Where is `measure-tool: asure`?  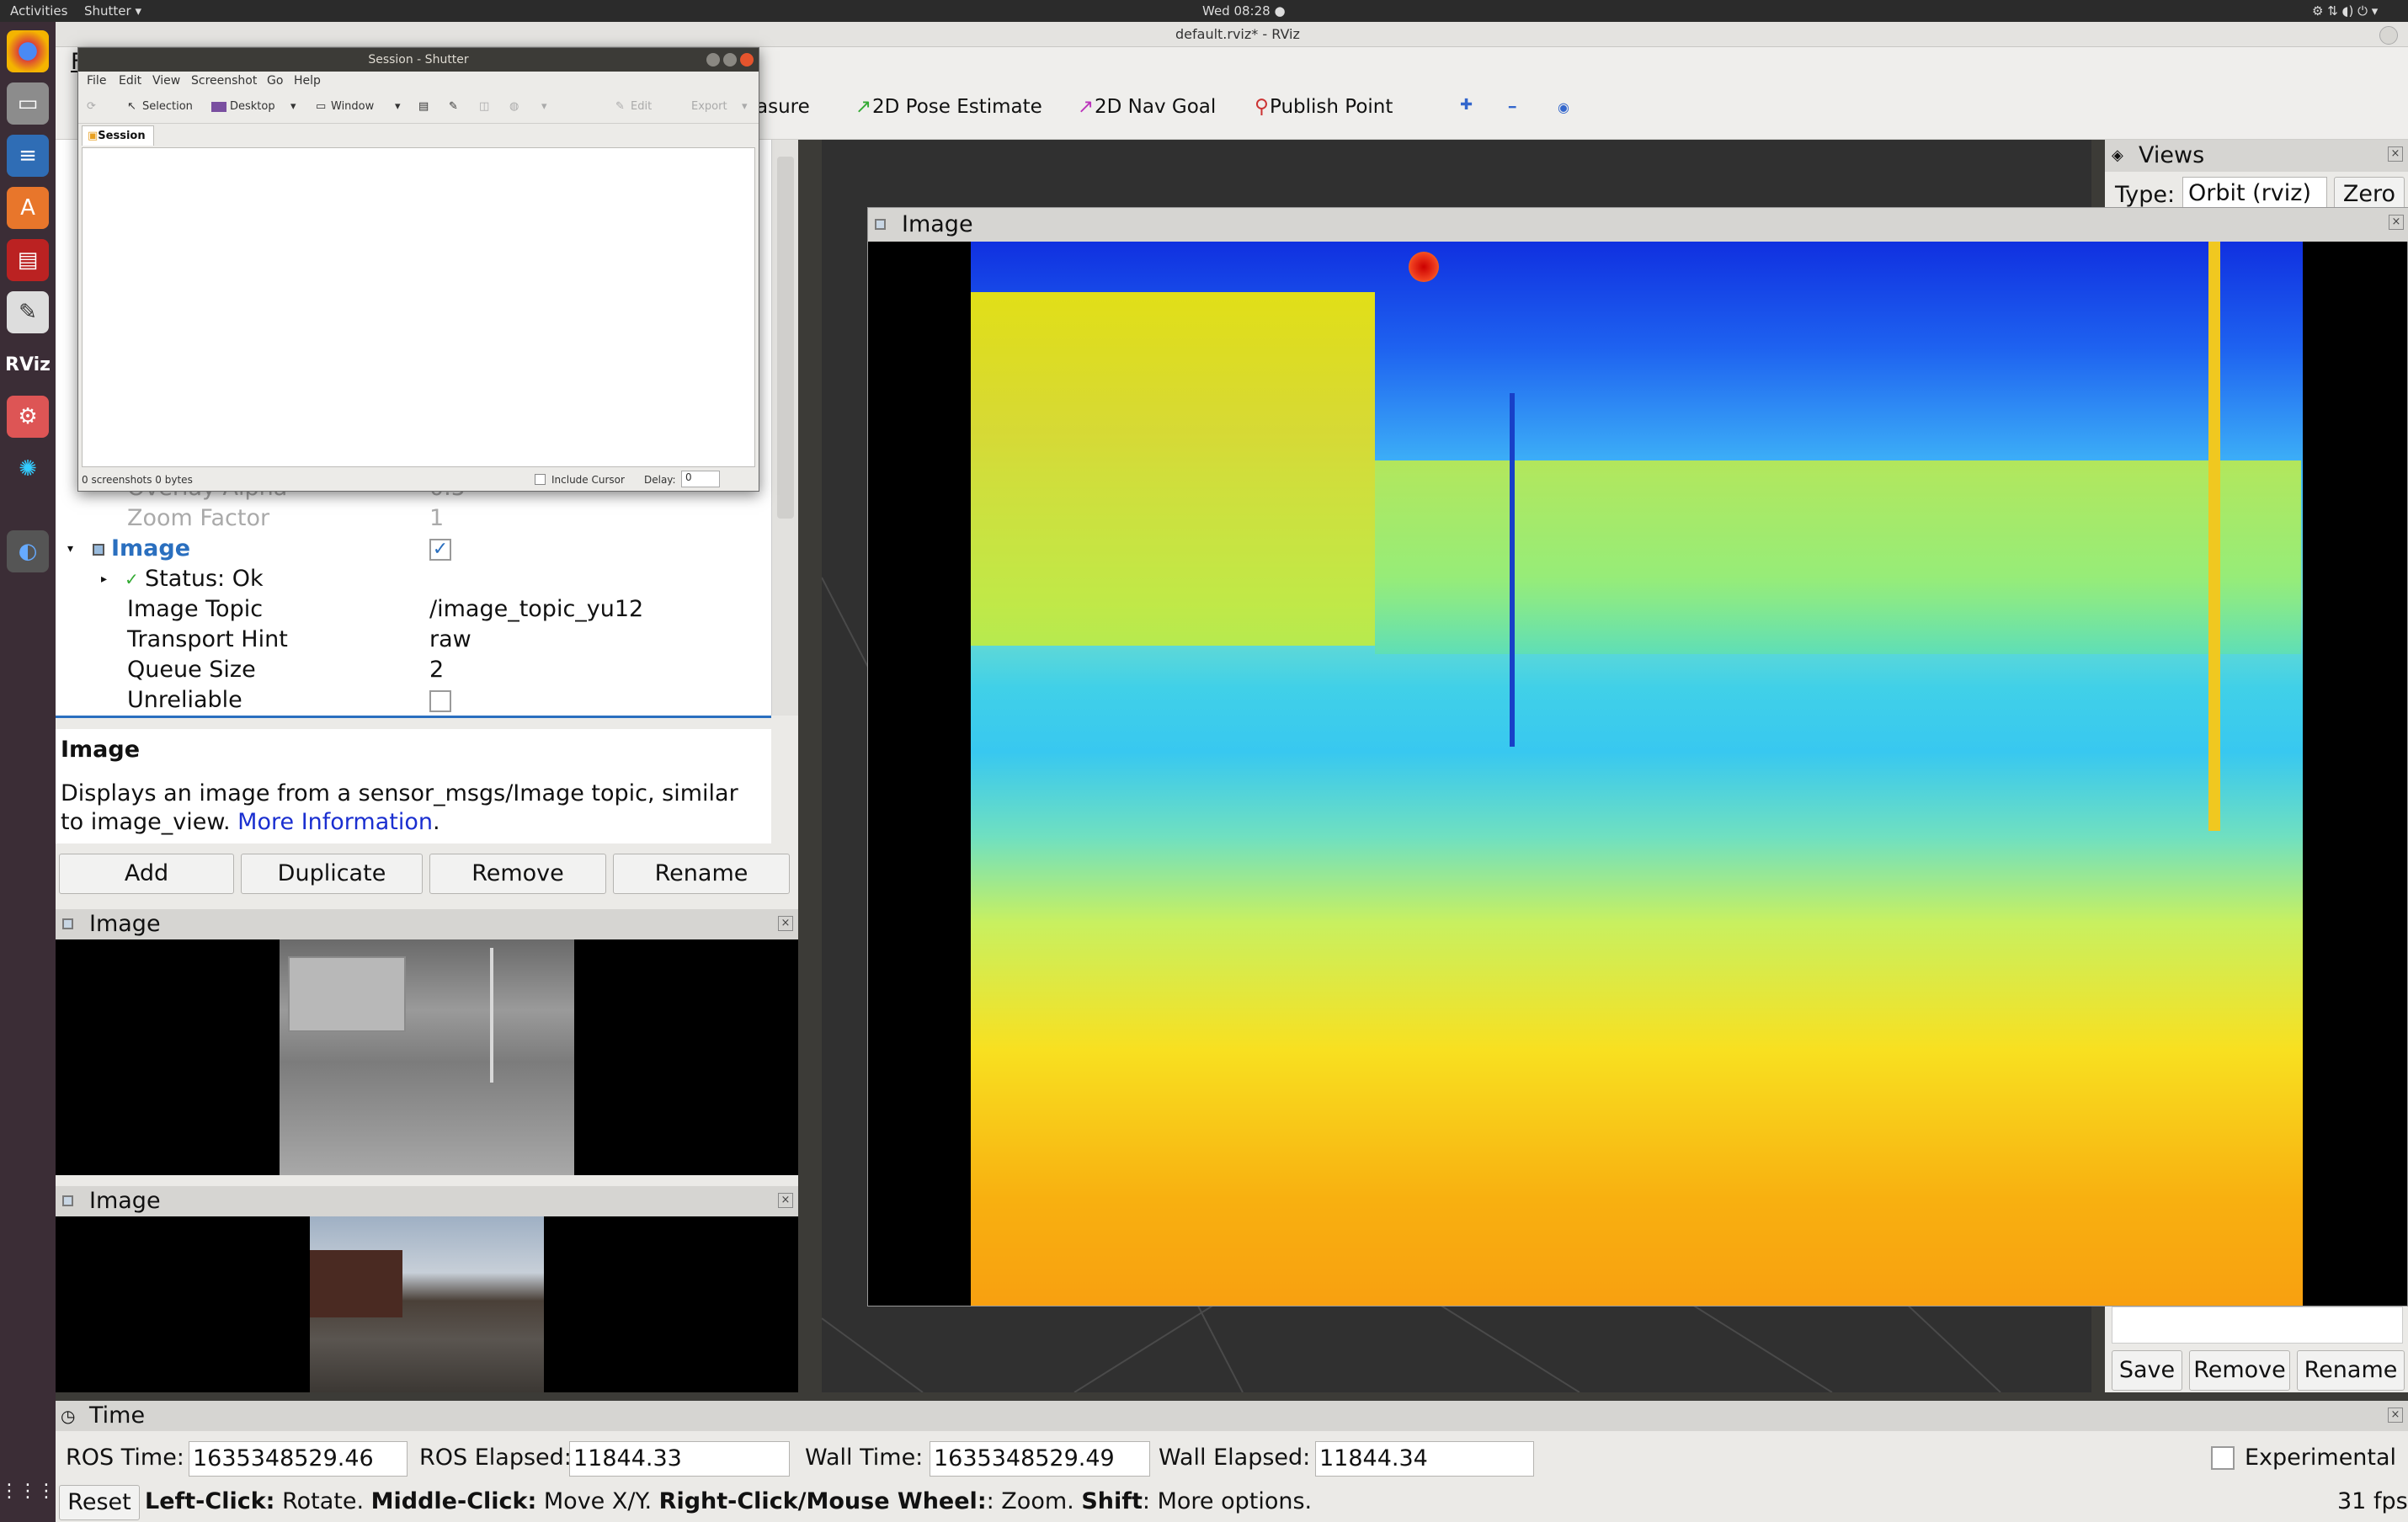 measure-tool: asure is located at coordinates (783, 107).